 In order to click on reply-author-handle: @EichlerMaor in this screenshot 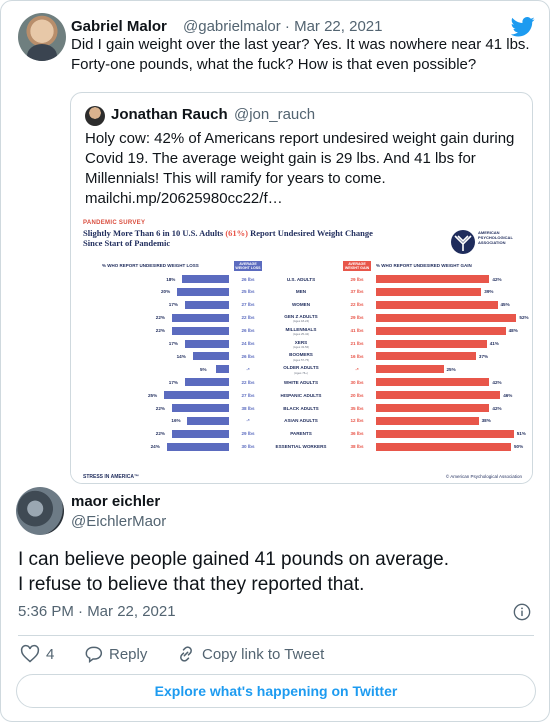, I will do `click(118, 521)`.